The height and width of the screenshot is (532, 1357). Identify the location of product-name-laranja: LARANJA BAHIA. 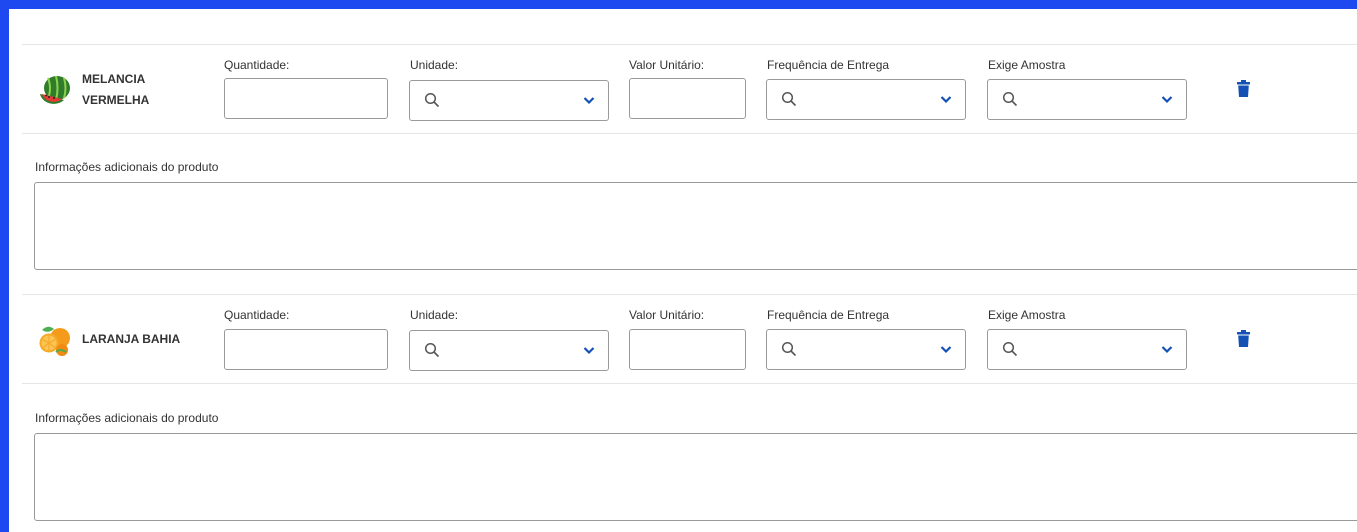
(109, 339).